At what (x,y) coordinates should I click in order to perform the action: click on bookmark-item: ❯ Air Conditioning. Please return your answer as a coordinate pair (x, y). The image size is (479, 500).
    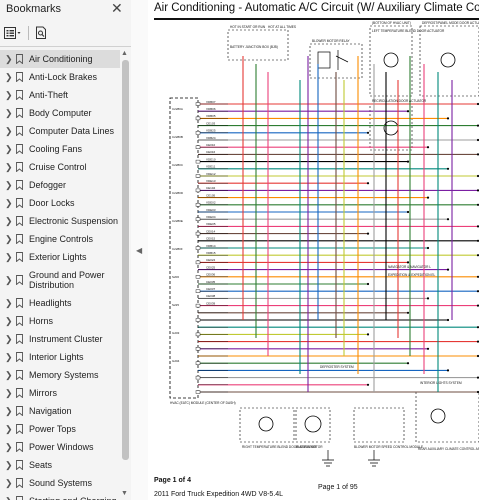
    Looking at the image, I should click on (60, 59).